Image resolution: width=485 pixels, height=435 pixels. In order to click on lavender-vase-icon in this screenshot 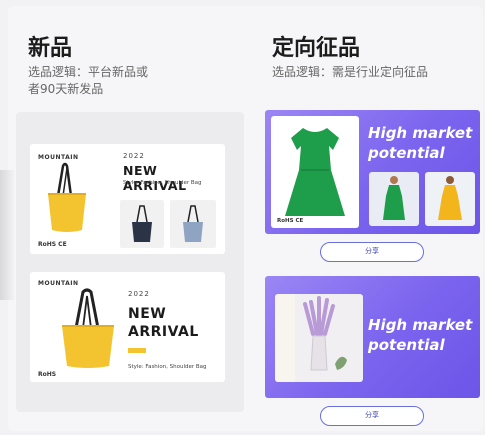, I will do `click(311, 338)`.